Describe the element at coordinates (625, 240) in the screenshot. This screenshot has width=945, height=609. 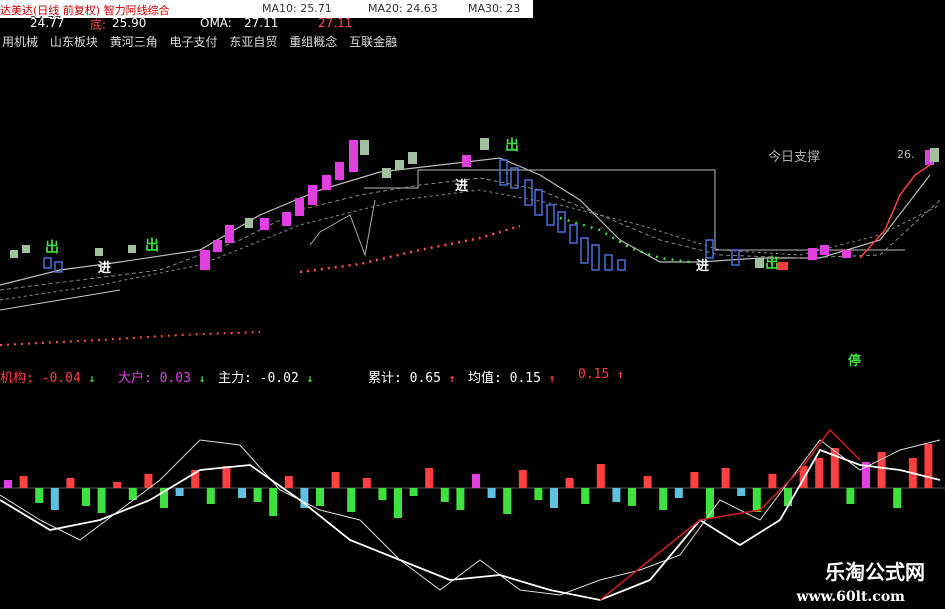
I see `dots-green` at that location.